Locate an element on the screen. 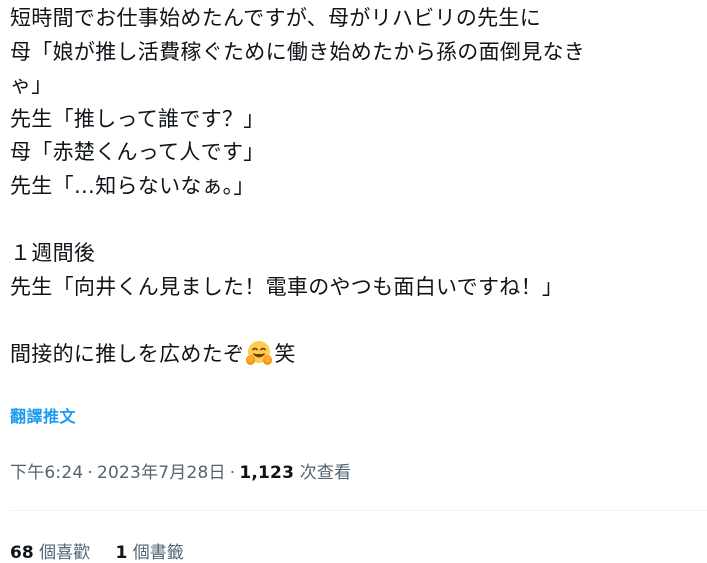 Image resolution: width=707 pixels, height=563 pixels. tweet-time: 下午6:24 is located at coordinates (47, 473).